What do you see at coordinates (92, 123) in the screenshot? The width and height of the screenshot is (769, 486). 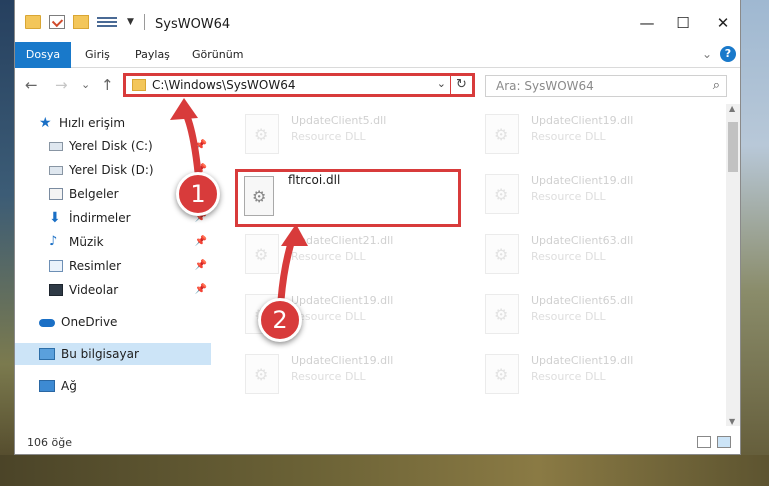 I see `sidebar-item-label: Hızlı erişim` at bounding box center [92, 123].